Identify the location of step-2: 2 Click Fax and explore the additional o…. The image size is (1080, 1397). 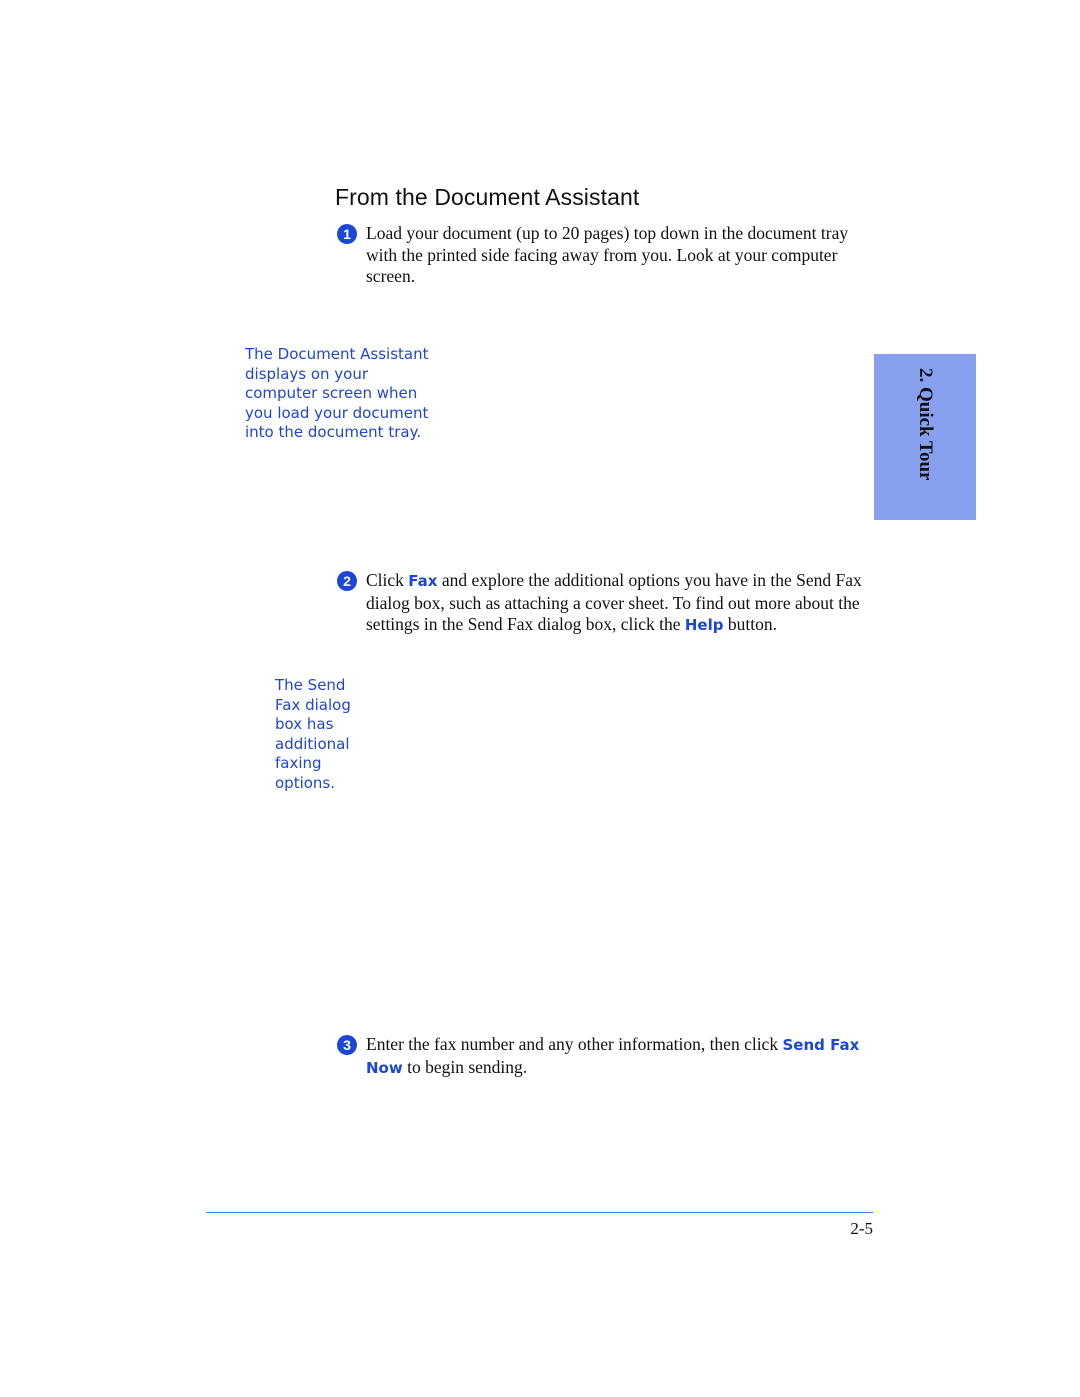
(607, 603).